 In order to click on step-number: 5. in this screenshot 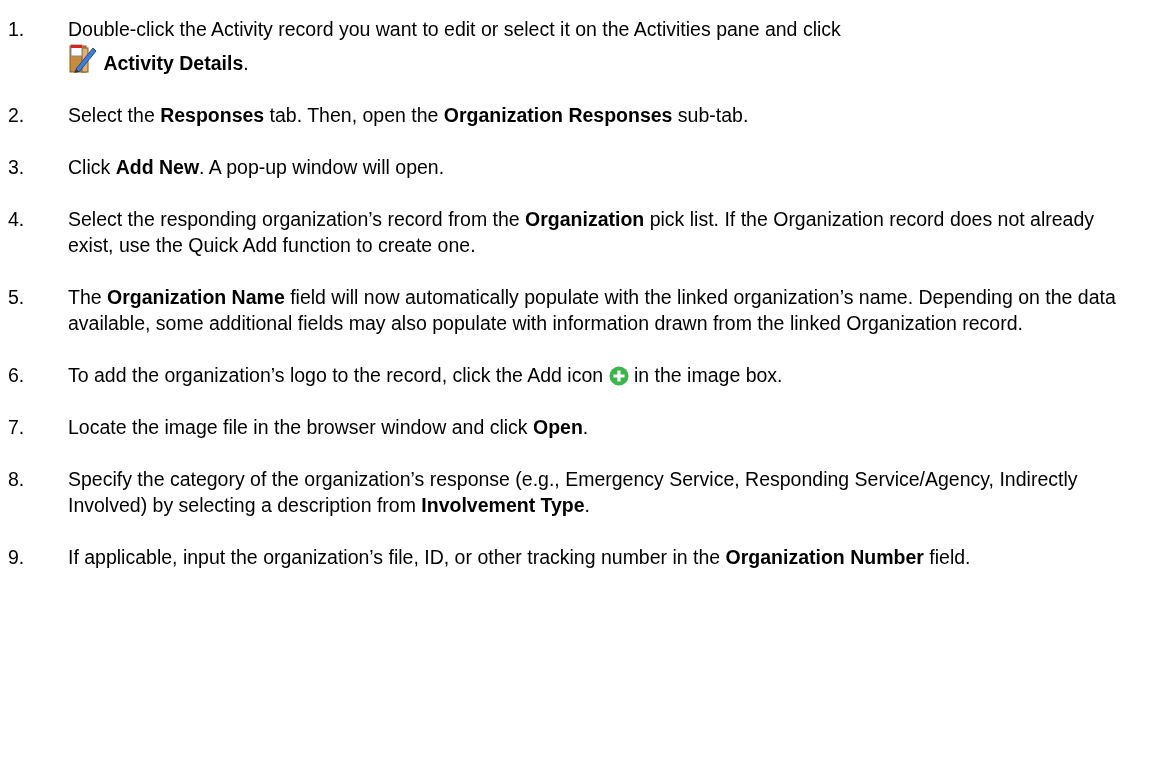, I will do `click(17, 297)`.